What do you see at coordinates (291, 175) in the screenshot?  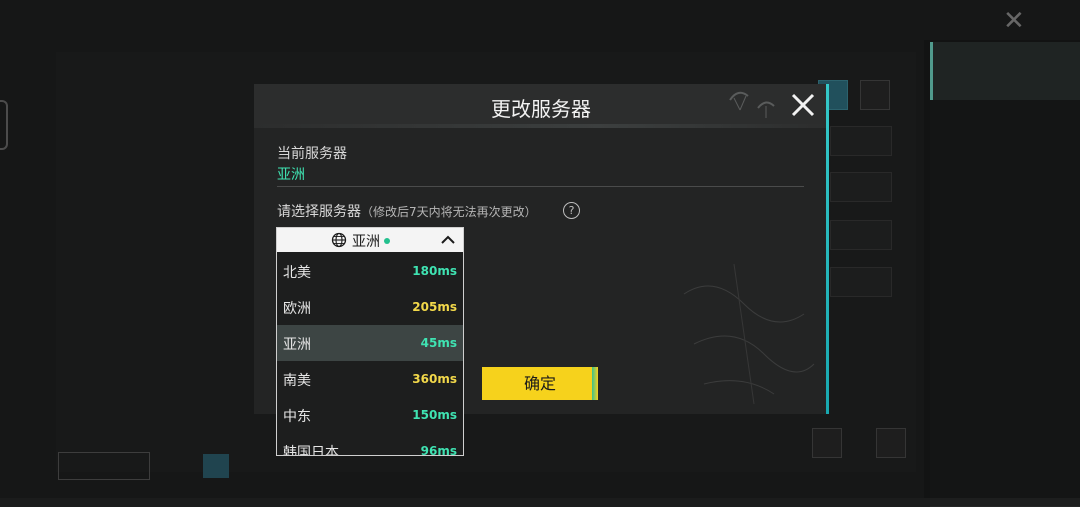 I see `current-server-value: 亚洲` at bounding box center [291, 175].